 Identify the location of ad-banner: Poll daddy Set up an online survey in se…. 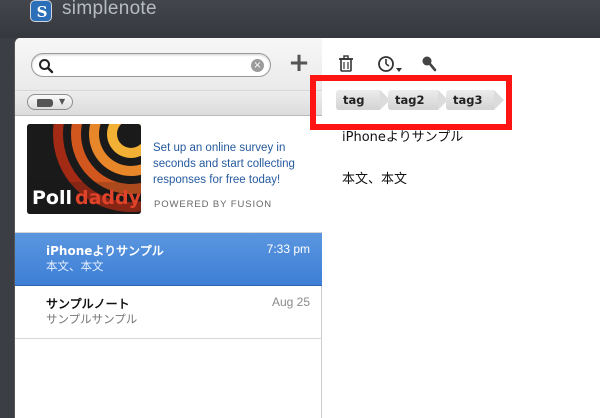
(168, 174).